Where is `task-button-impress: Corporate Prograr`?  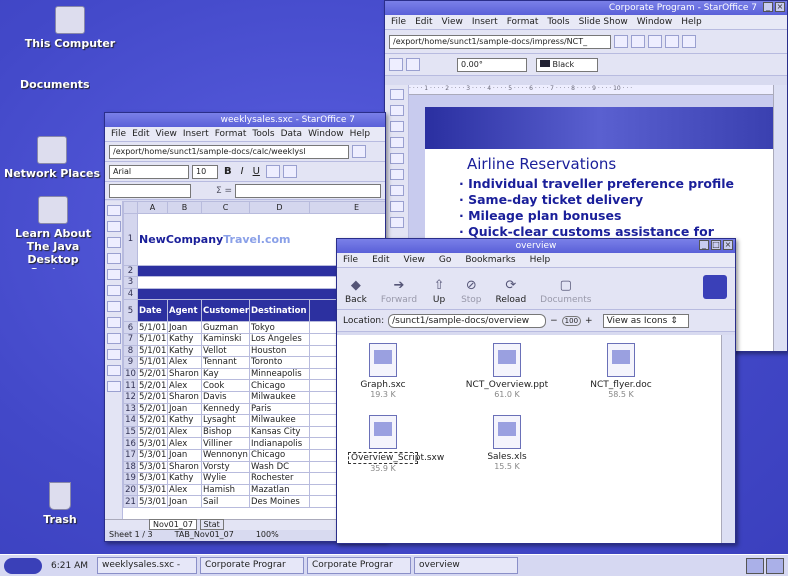 task-button-impress: Corporate Prograr is located at coordinates (252, 565).